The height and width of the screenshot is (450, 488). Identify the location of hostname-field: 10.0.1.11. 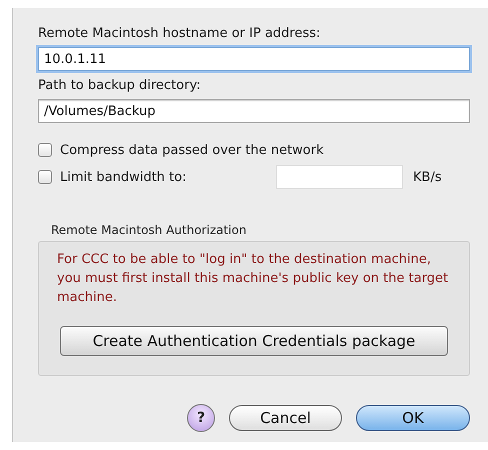
(254, 59).